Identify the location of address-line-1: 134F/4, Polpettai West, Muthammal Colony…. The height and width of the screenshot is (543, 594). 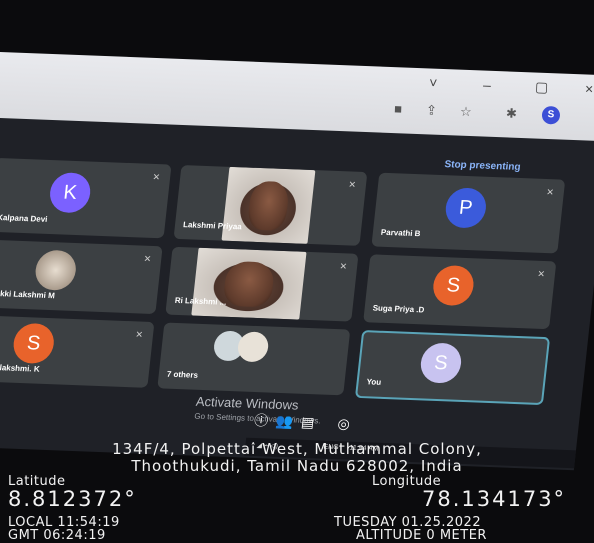
(297, 449).